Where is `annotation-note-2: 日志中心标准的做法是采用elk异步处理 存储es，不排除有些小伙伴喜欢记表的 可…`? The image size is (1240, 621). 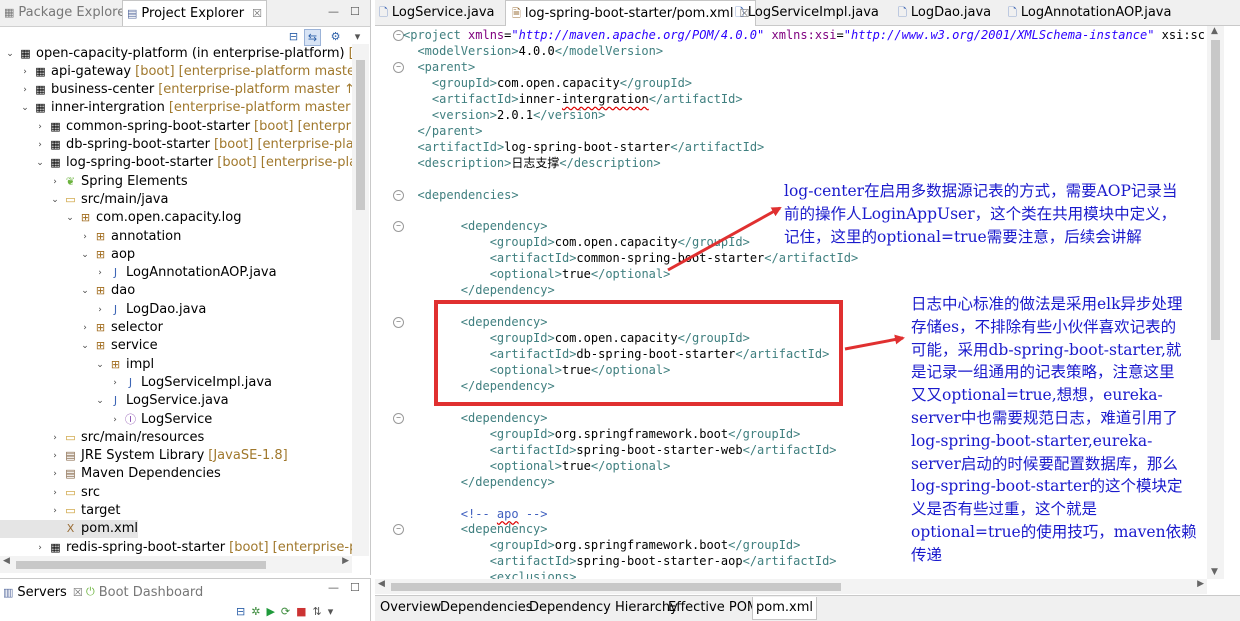 annotation-note-2: 日志中心标准的做法是采用elk异步处理 存储es，不排除有些小伙伴喜欢记表的 可… is located at coordinates (1054, 429).